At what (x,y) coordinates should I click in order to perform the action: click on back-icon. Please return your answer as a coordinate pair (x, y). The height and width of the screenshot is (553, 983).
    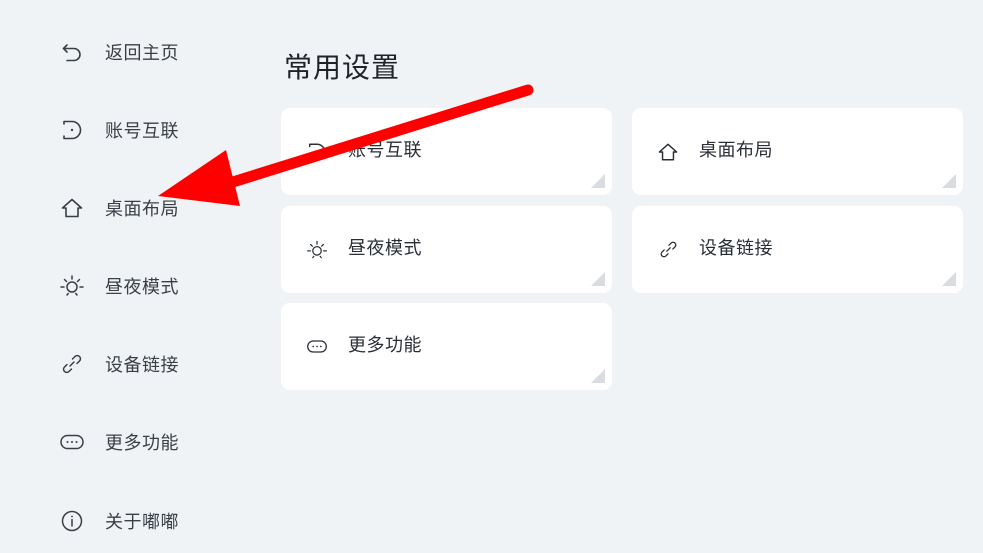
    Looking at the image, I should click on (72, 52).